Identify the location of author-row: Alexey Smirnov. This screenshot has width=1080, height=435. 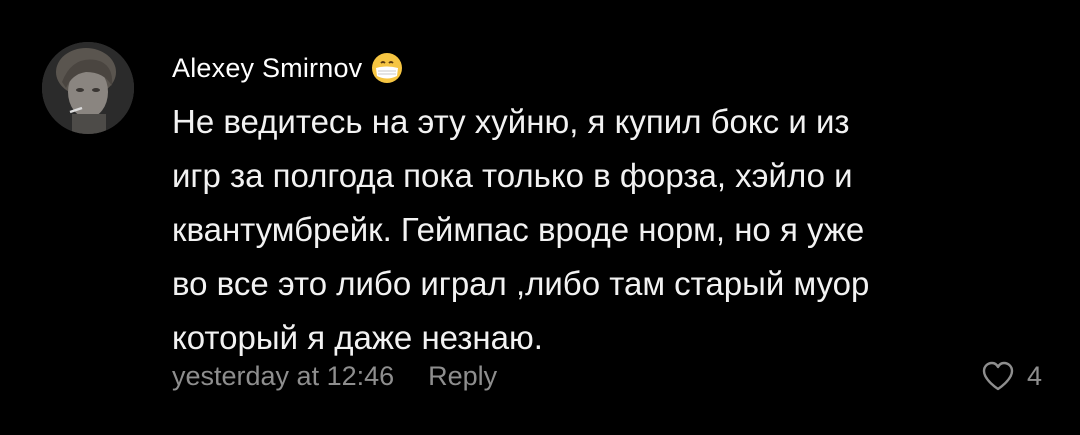
(288, 68).